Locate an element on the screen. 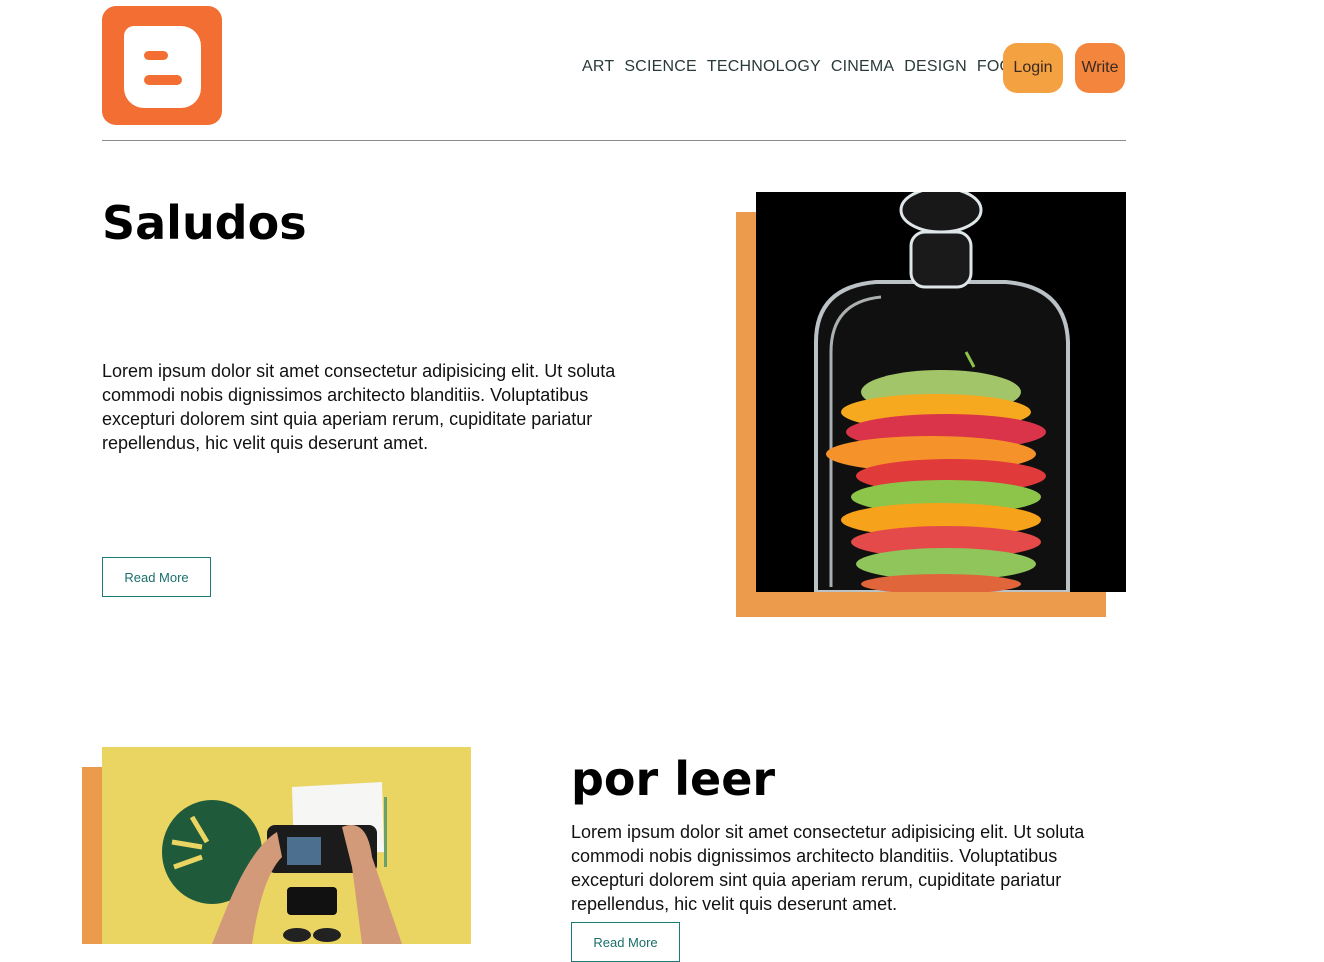 This screenshot has height=962, width=1324. write-button: Write is located at coordinates (1100, 68).